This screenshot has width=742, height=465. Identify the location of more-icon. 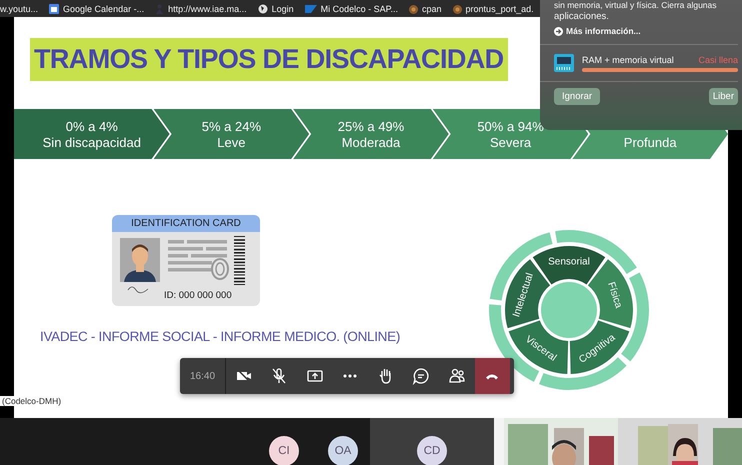
(350, 376).